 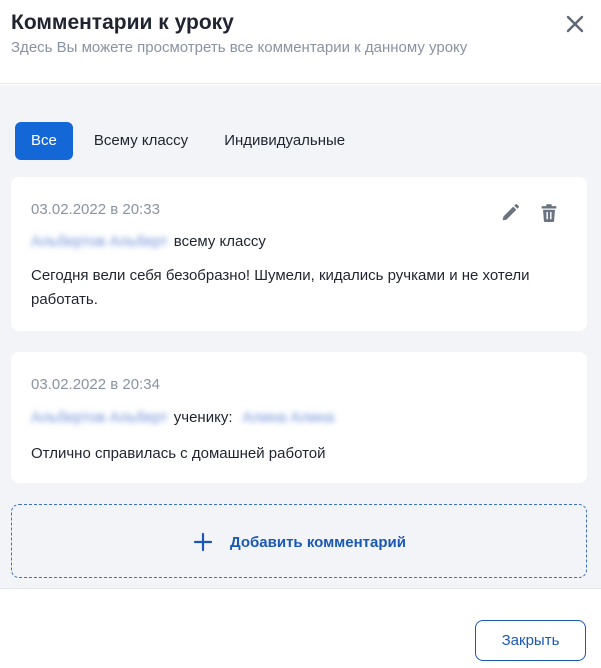 I want to click on comment-target: всему классу, so click(x=219, y=241).